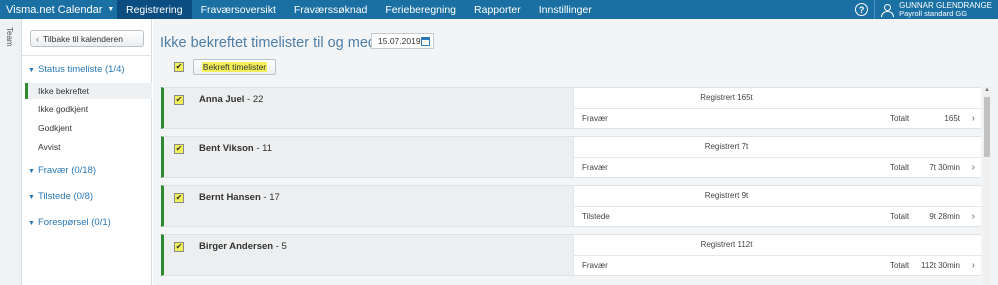  I want to click on registered-hours: Registrert 7t, so click(726, 146).